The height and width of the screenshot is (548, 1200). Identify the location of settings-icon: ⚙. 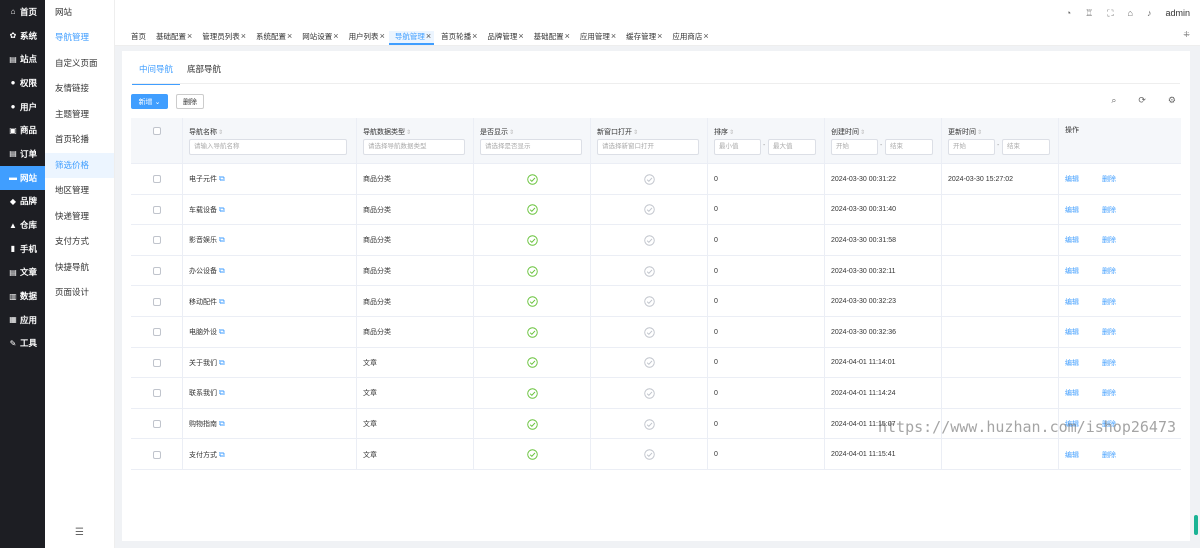
(1172, 100).